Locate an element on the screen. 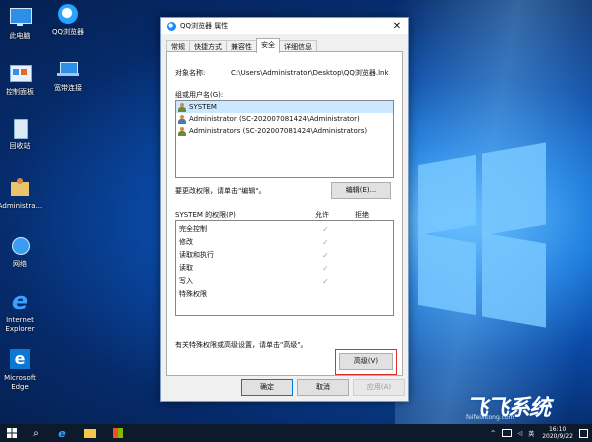  clock-date: 2020/9/22 is located at coordinates (557, 436).